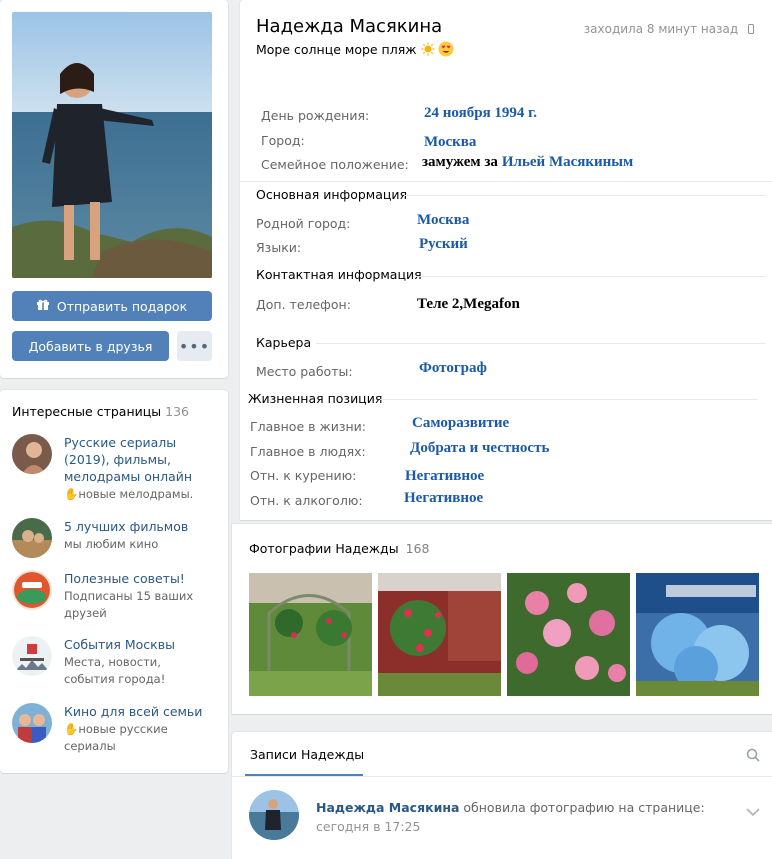  I want to click on workplace-value: Фотограф, so click(453, 368).